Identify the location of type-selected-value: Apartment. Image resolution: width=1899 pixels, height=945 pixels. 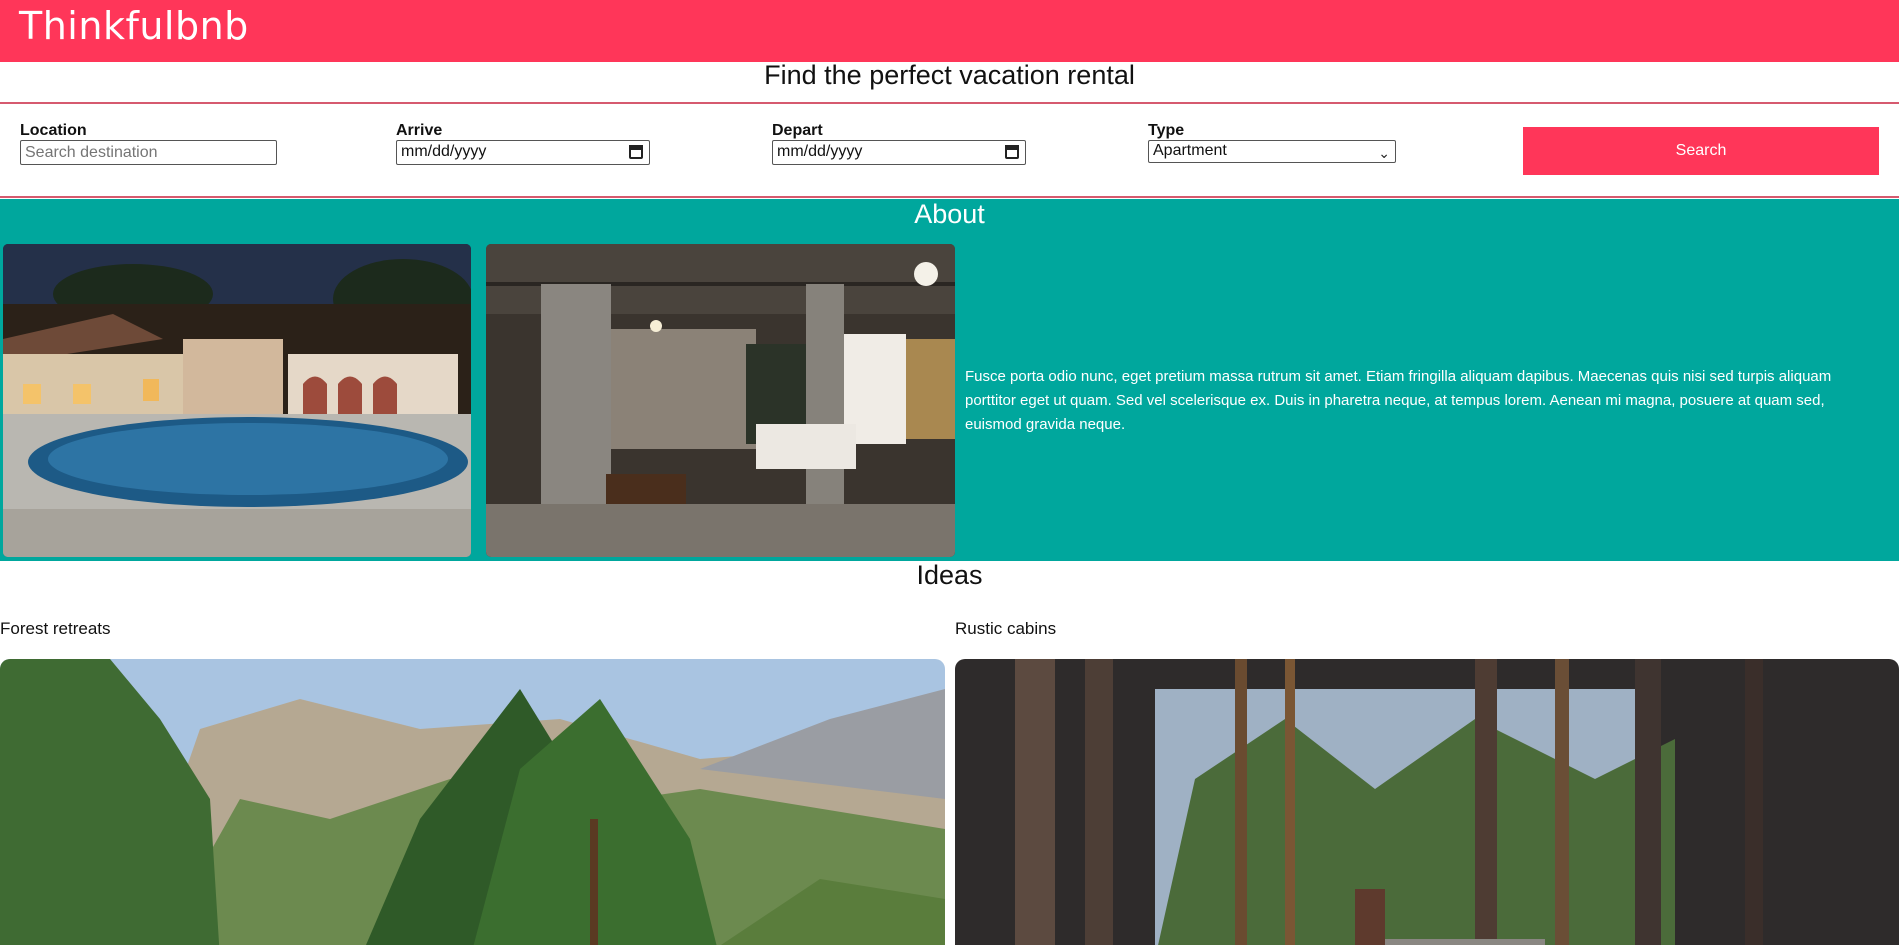
(1190, 150).